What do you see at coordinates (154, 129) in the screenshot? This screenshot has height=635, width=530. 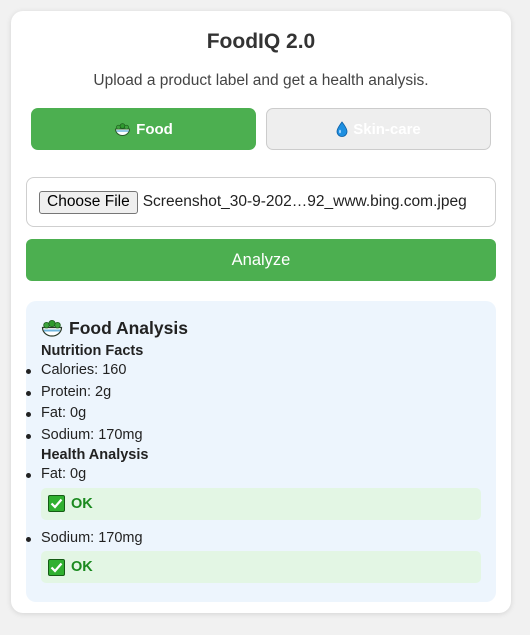 I see `tab-food-label: Food` at bounding box center [154, 129].